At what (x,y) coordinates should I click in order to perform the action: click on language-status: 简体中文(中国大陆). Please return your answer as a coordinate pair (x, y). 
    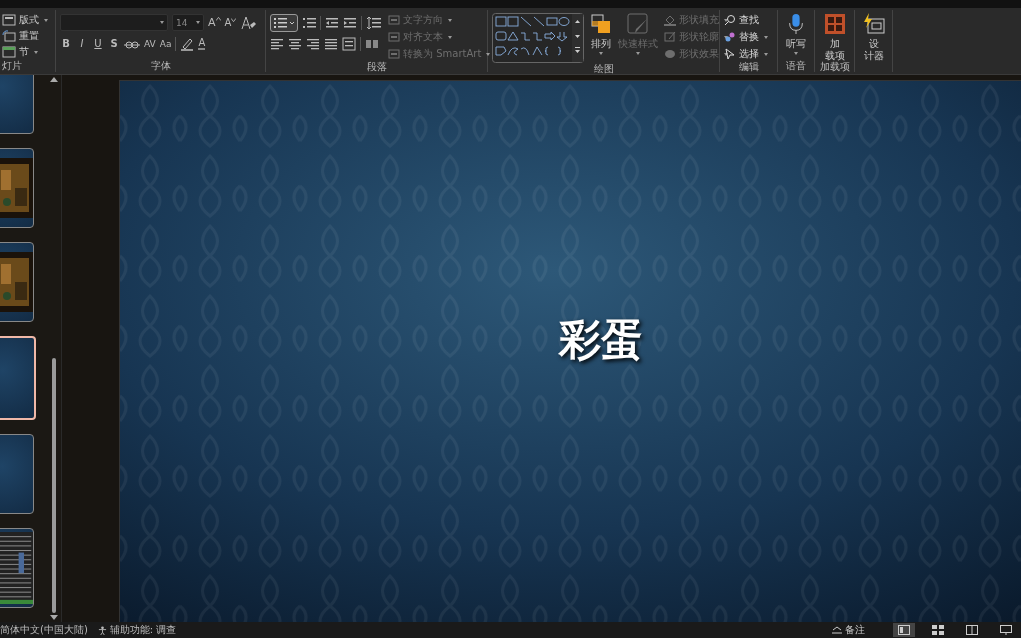
    Looking at the image, I should click on (44, 630).